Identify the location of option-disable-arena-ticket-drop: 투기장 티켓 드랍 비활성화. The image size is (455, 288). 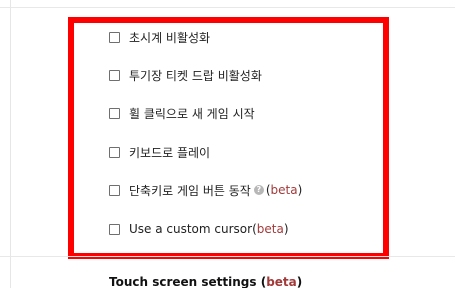
(185, 75).